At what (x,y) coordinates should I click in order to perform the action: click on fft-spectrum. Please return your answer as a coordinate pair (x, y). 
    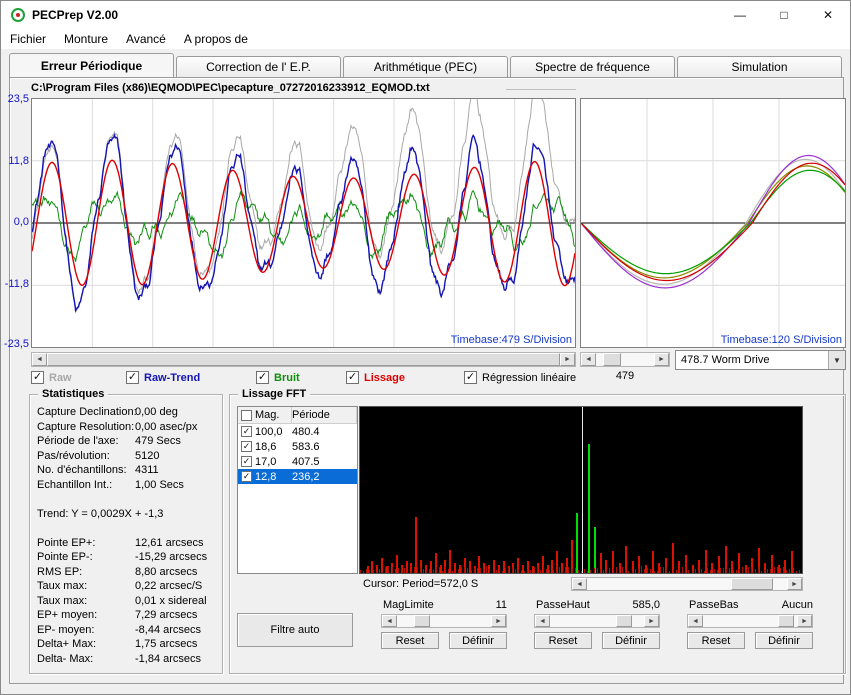
    Looking at the image, I should click on (581, 490).